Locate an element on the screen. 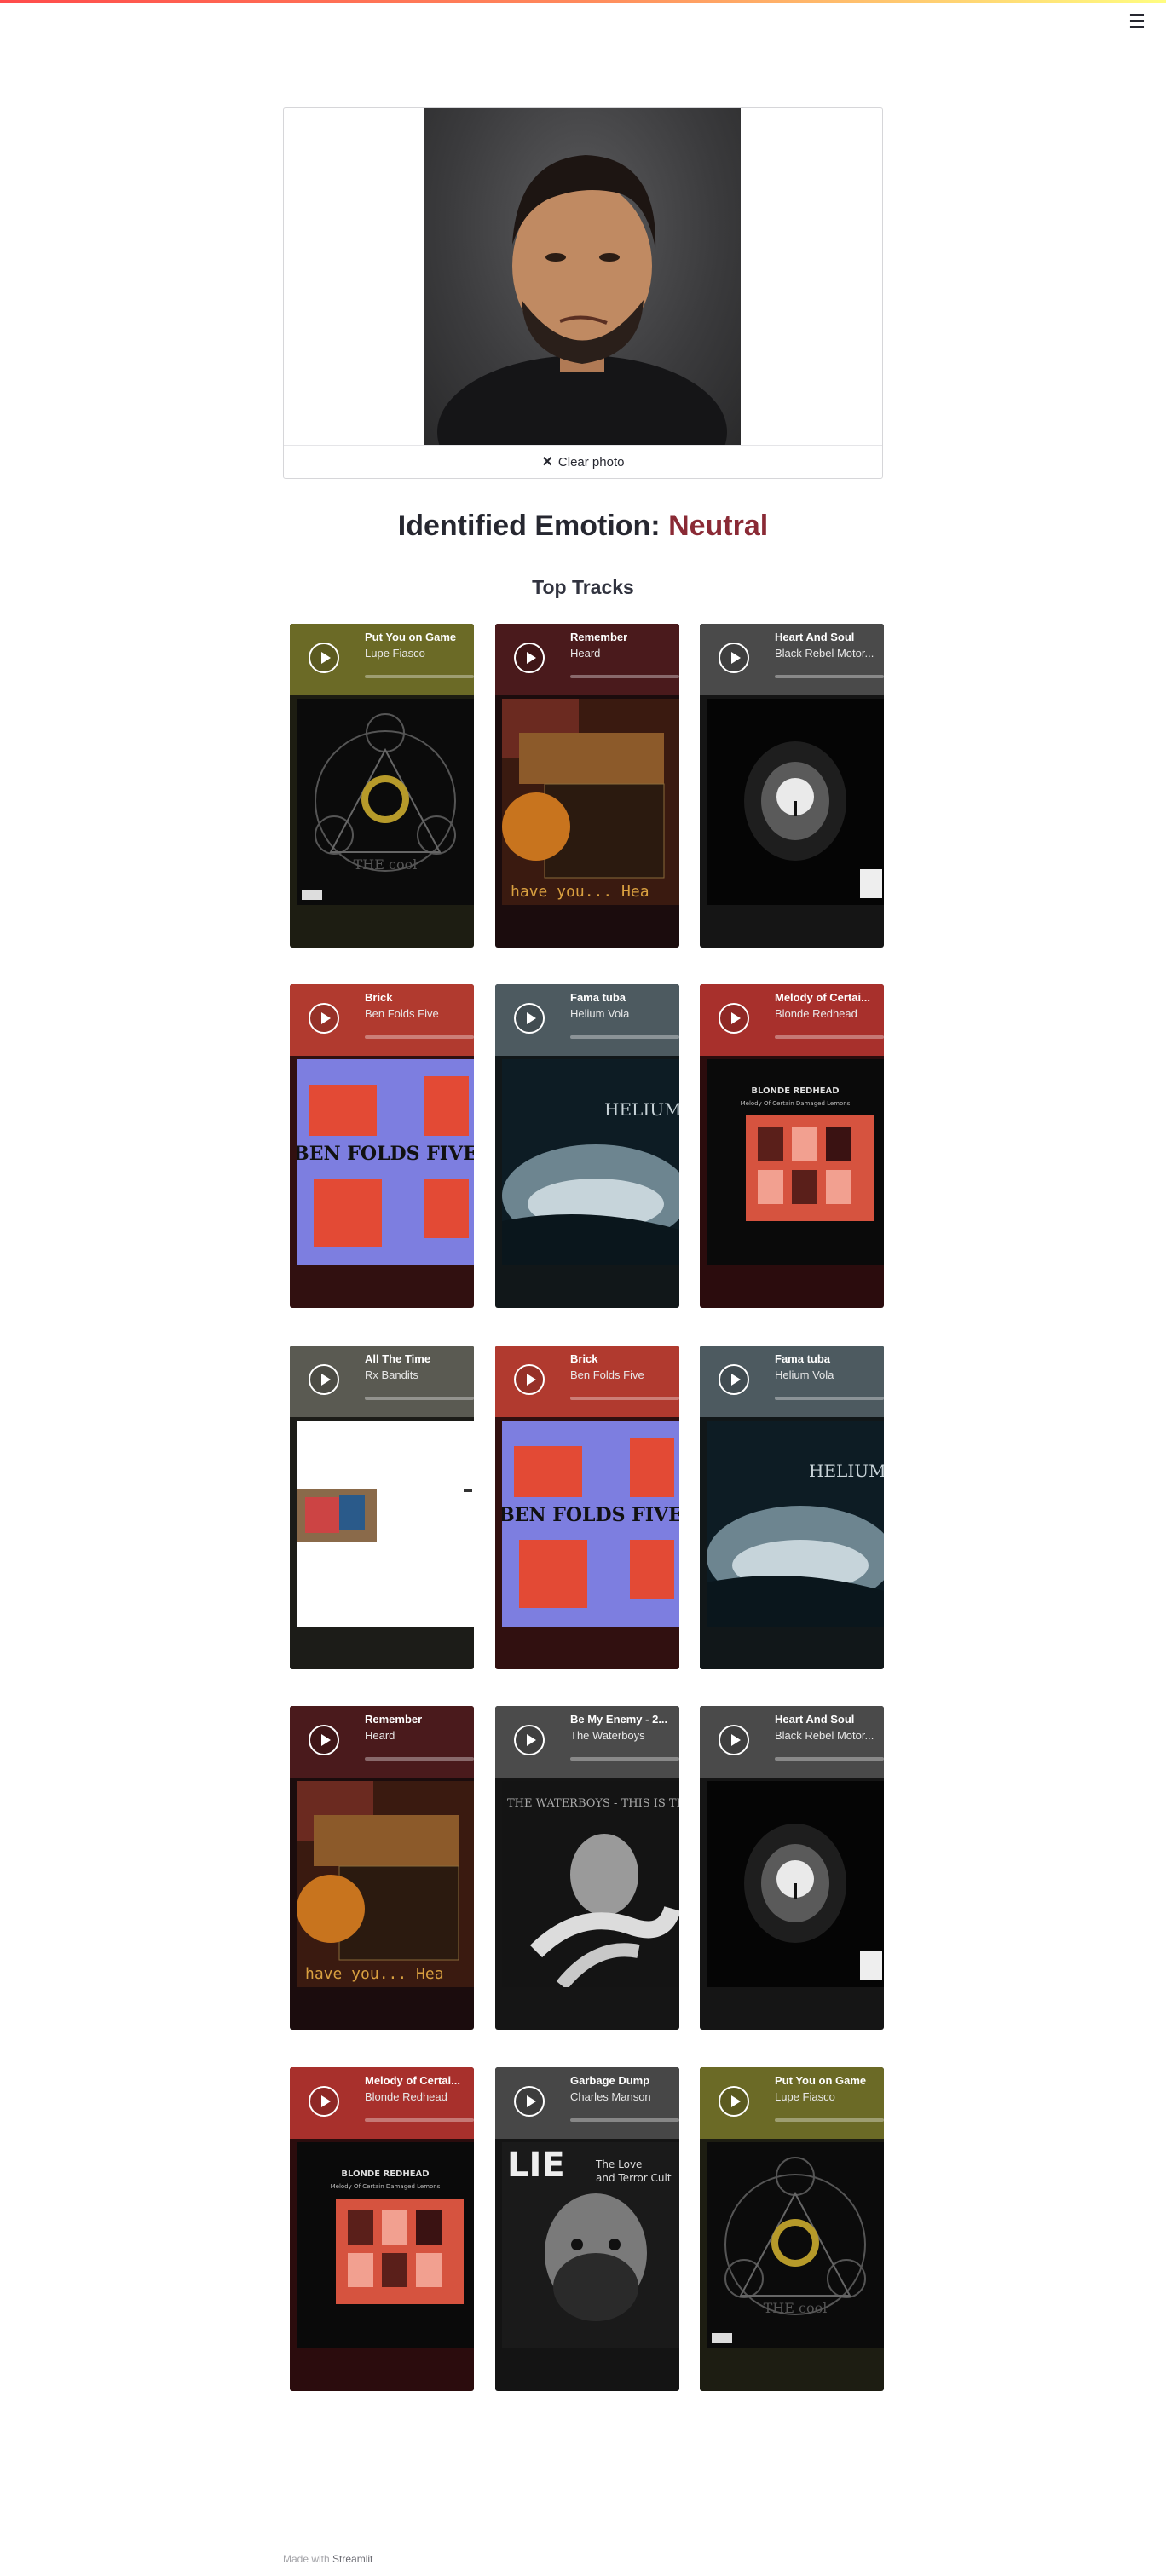  track-card: All The Time Rx Bandits is located at coordinates (382, 1507).